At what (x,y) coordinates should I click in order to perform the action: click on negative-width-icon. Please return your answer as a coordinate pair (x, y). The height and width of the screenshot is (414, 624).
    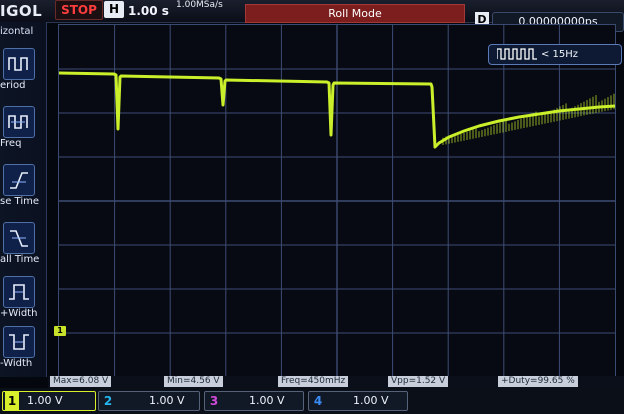
    Looking at the image, I should click on (19, 342).